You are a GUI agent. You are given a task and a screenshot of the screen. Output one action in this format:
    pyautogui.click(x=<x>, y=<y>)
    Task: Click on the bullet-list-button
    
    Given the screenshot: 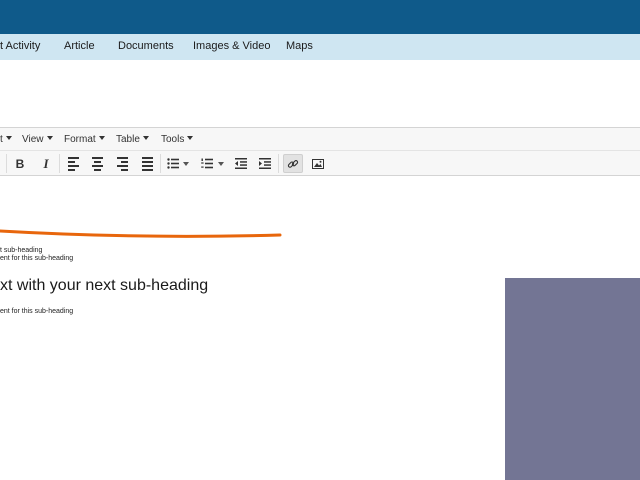 What is the action you would take?
    pyautogui.click(x=178, y=163)
    